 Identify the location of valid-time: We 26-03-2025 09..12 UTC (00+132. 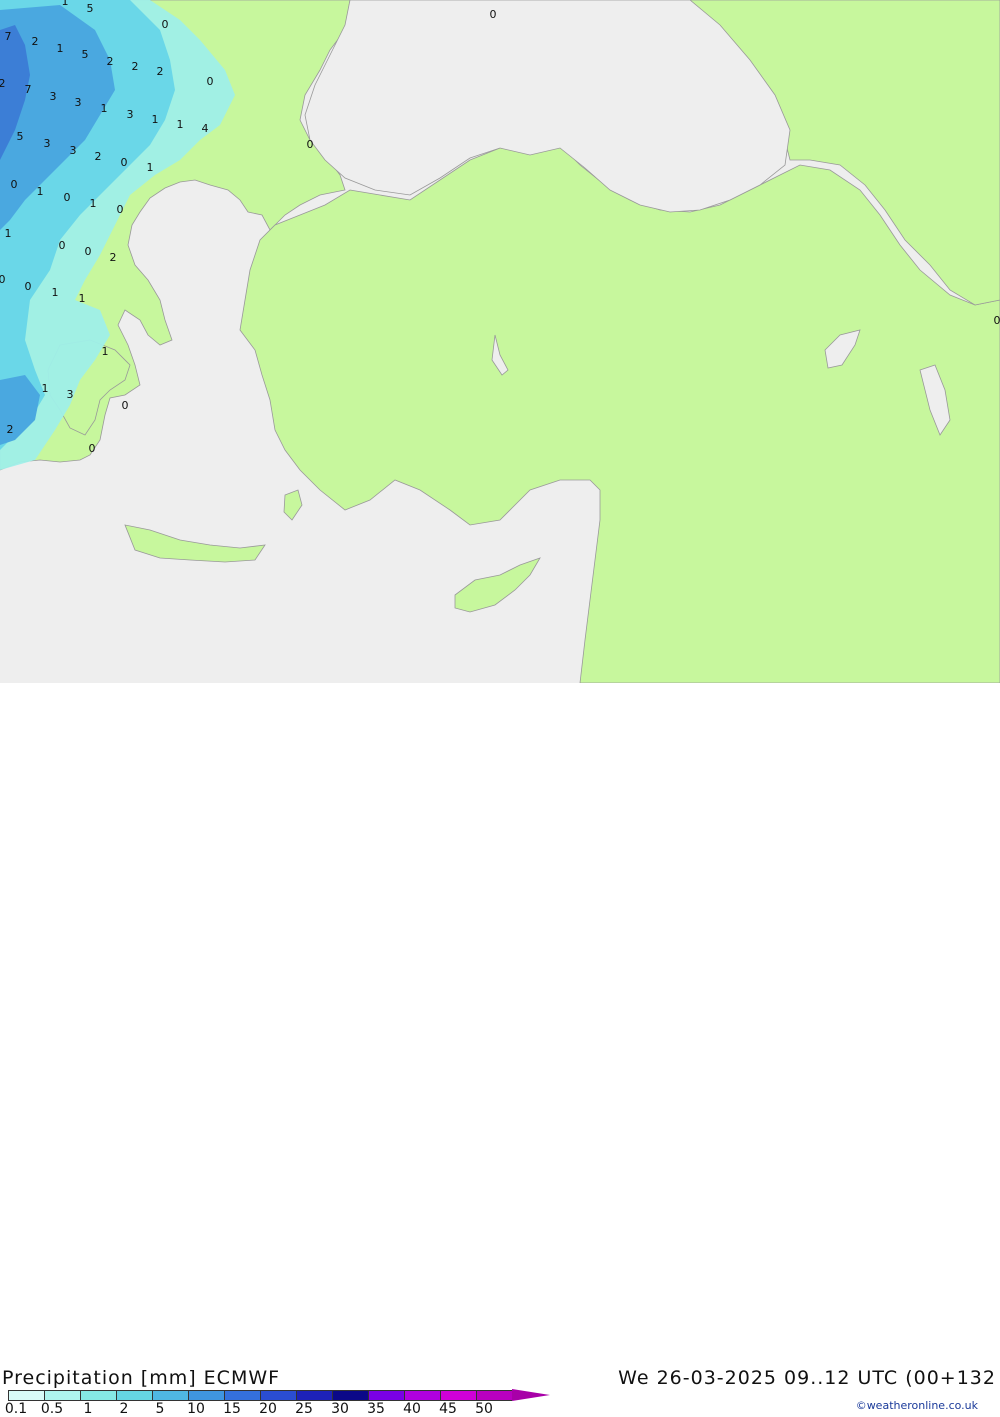
(807, 1378).